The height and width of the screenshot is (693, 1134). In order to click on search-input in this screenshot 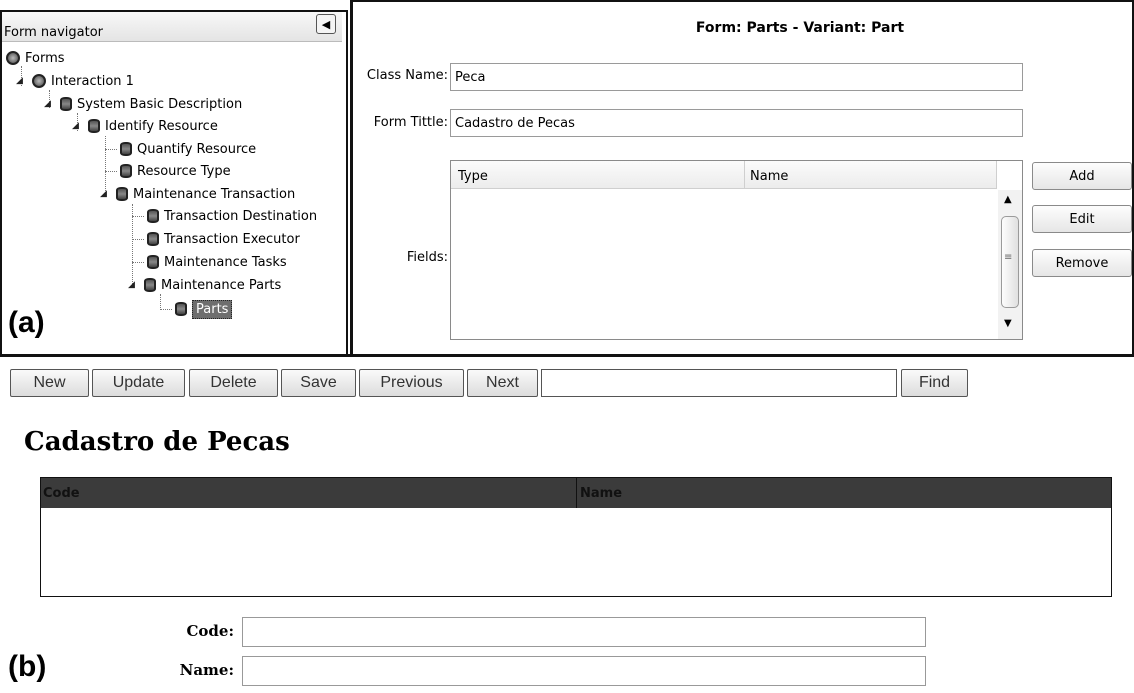, I will do `click(719, 383)`.